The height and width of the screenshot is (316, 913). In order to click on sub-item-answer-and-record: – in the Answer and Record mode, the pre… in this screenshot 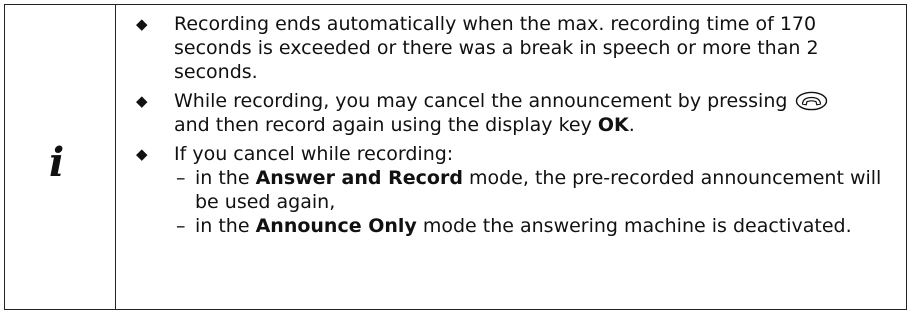, I will do `click(535, 190)`.